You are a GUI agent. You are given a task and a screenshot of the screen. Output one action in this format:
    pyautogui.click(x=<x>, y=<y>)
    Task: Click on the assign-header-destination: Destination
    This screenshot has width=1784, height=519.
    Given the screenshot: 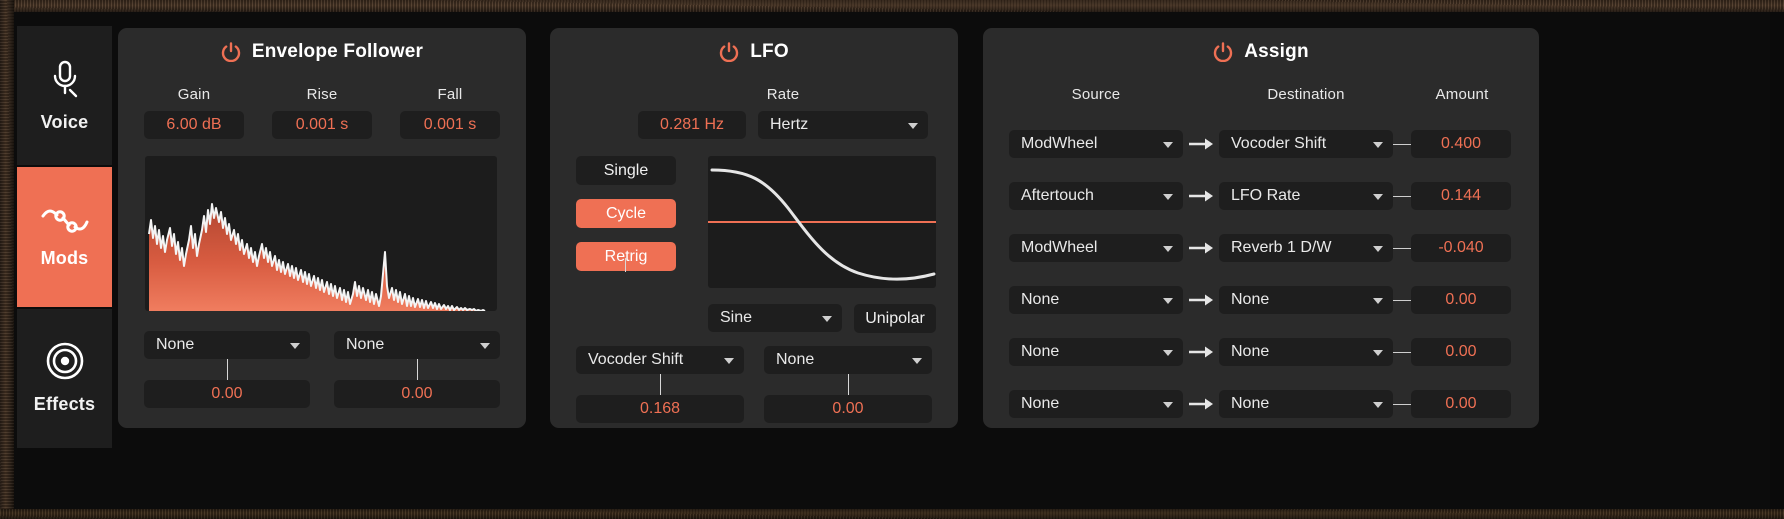 What is the action you would take?
    pyautogui.click(x=1306, y=94)
    